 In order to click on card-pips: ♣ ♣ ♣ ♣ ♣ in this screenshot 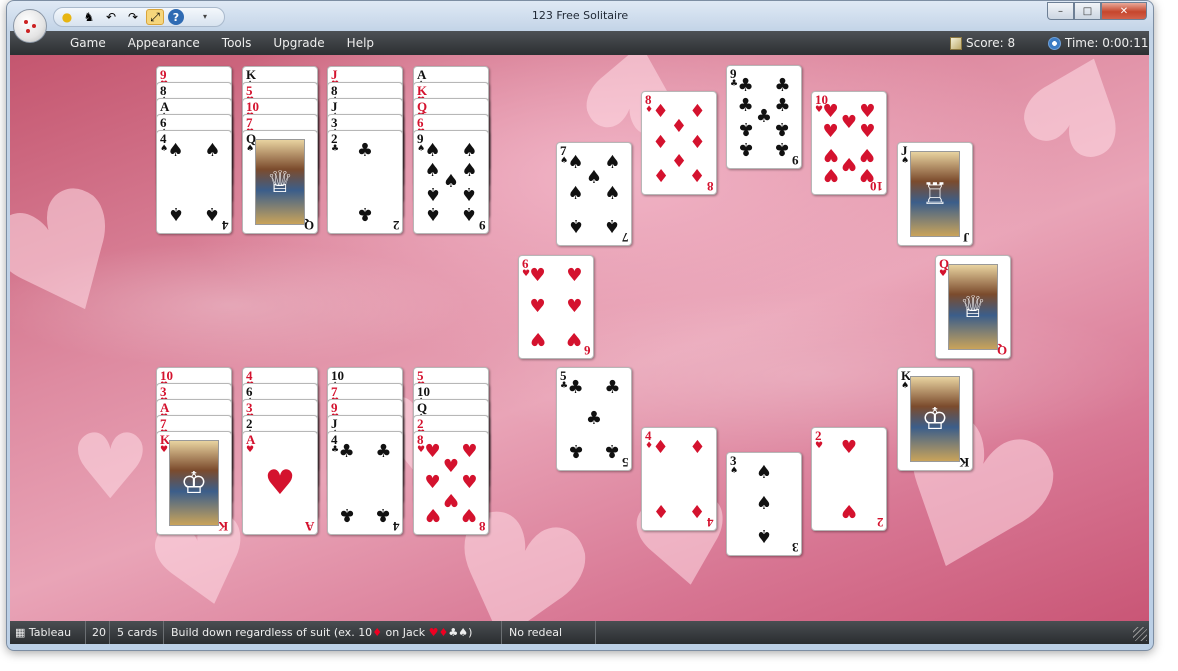, I will do `click(594, 419)`.